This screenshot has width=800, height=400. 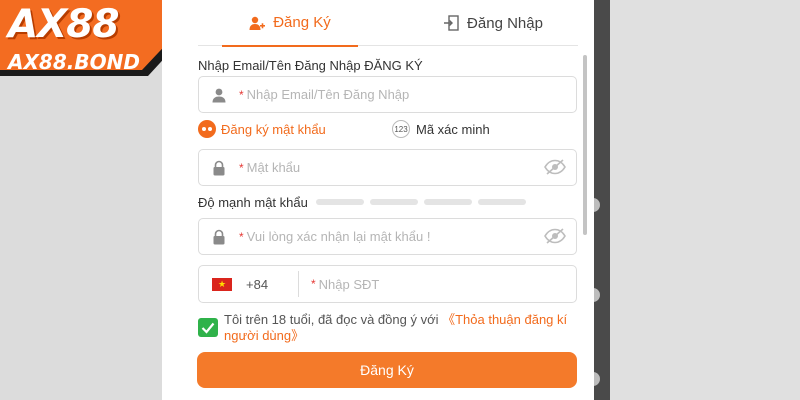 What do you see at coordinates (310, 65) in the screenshot?
I see `email-field-label: Nhập Email/Tên Đăng Nhập ĐĂNG KÝ` at bounding box center [310, 65].